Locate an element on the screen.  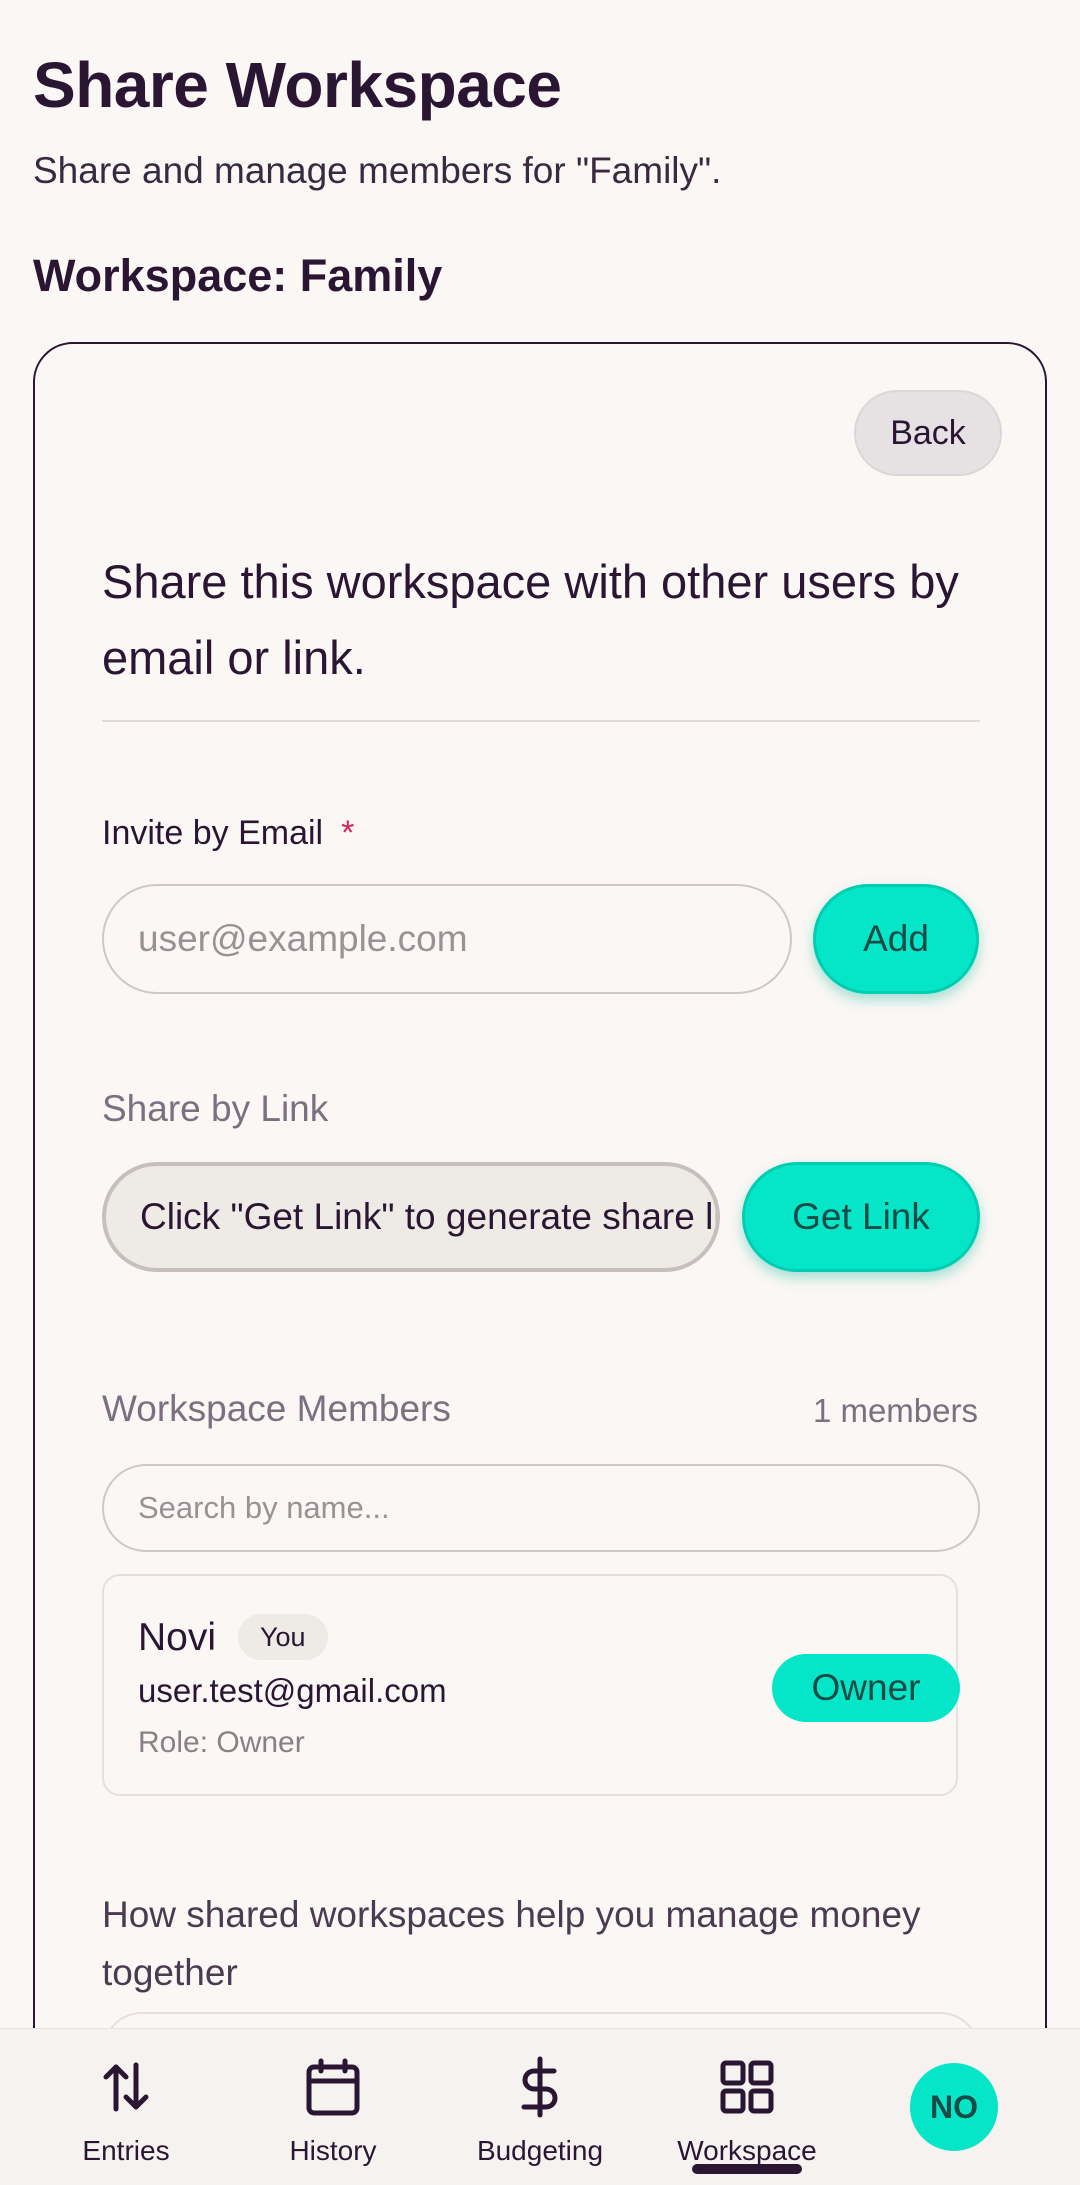
share-link-field: Click "Get Link" to generate share link is located at coordinates (411, 1217).